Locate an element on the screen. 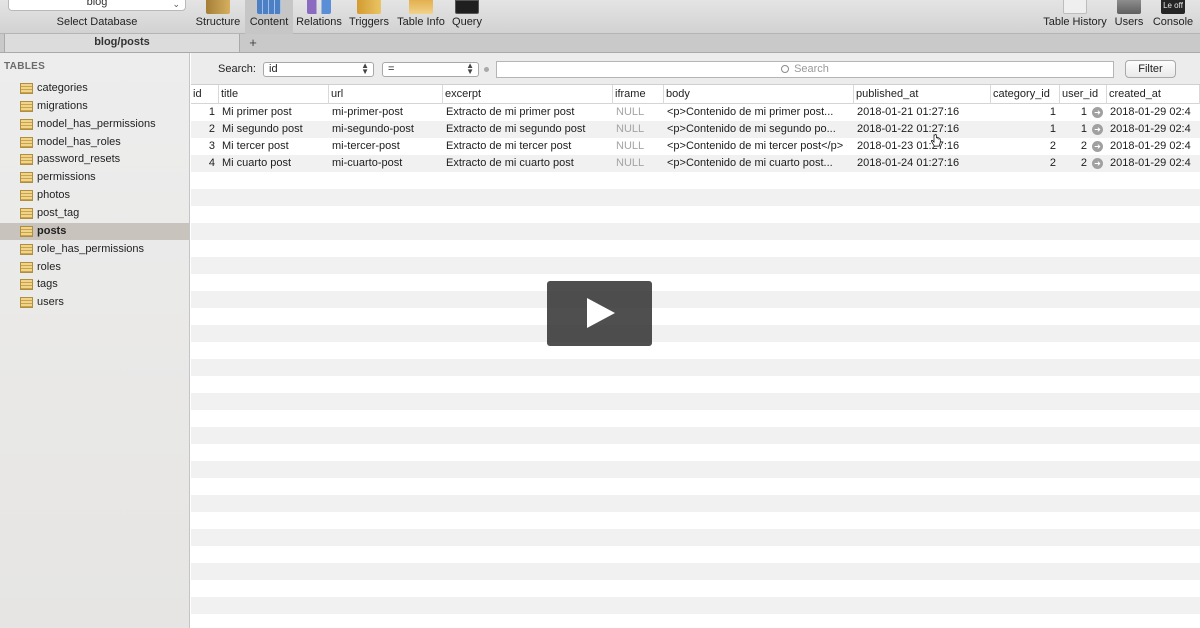 Image resolution: width=1200 pixels, height=628 pixels. column-header-category-id: category_id is located at coordinates (1025, 94).